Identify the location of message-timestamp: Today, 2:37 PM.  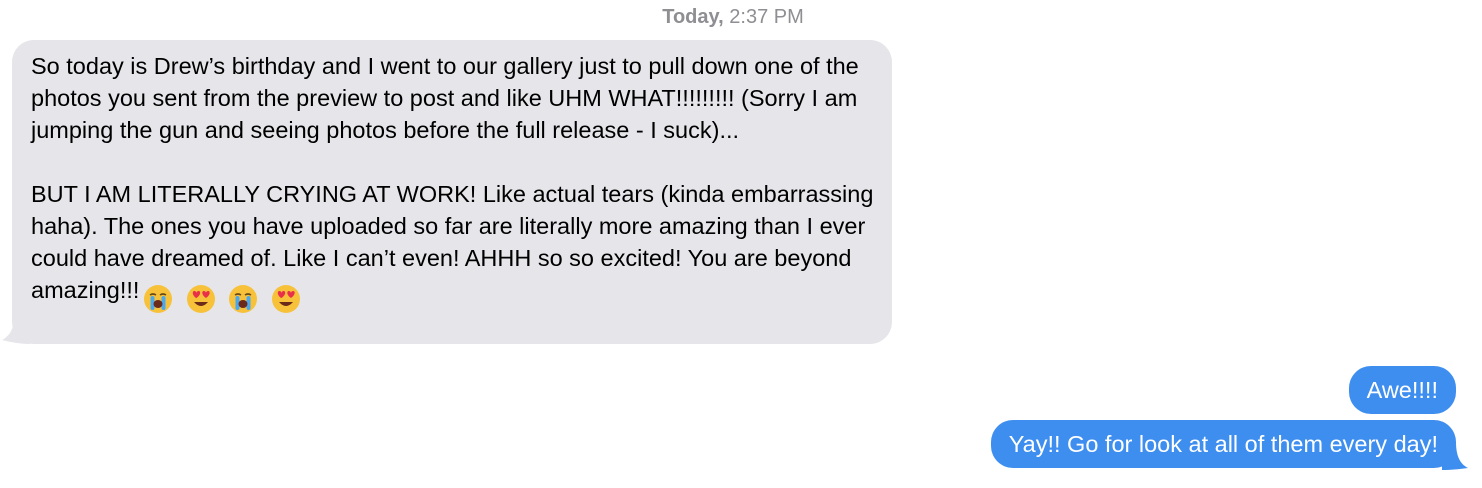
(733, 17).